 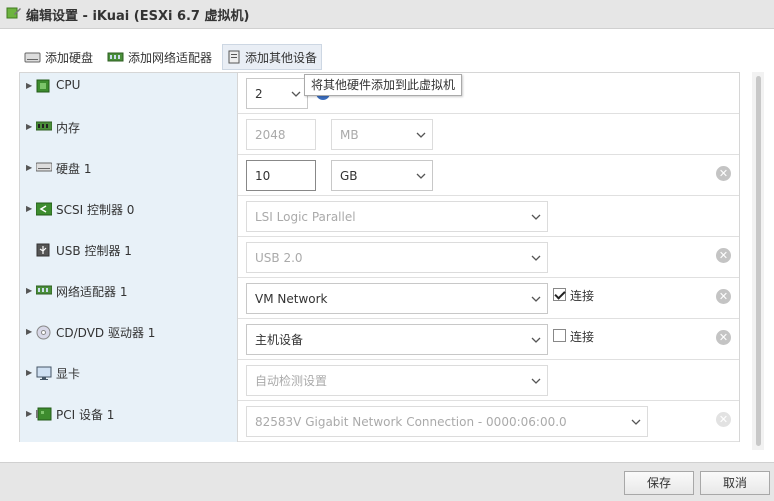 I want to click on row-label-cell: ▶ PCI 设备 1, so click(x=129, y=421).